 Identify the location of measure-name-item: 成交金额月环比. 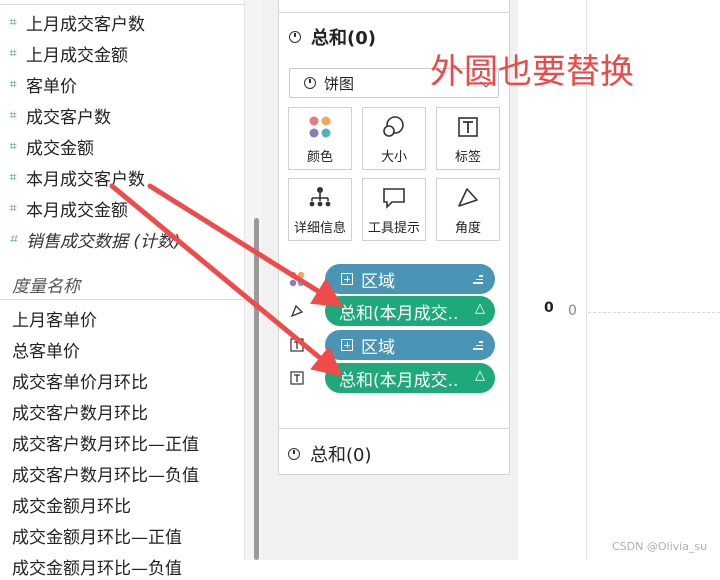
(71, 504).